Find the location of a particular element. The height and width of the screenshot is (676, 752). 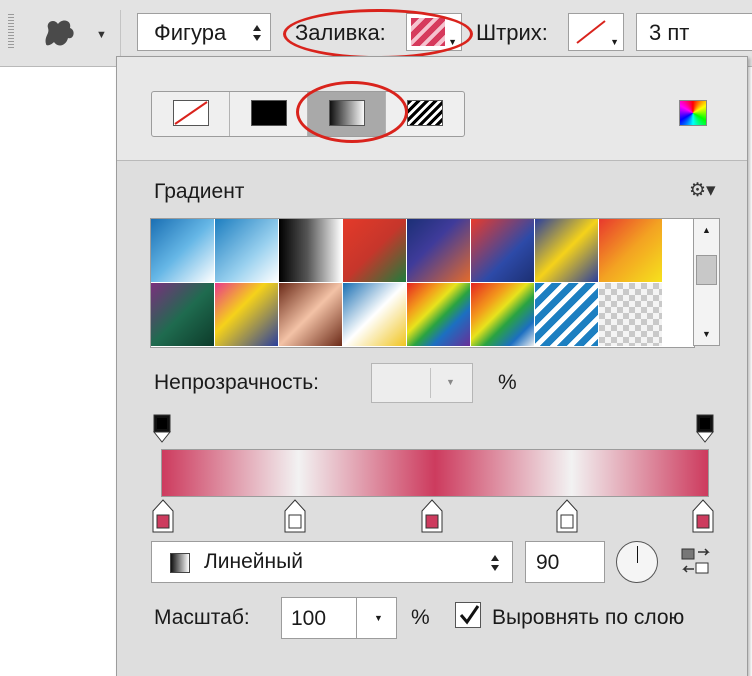

gradient-type-icon is located at coordinates (180, 563).